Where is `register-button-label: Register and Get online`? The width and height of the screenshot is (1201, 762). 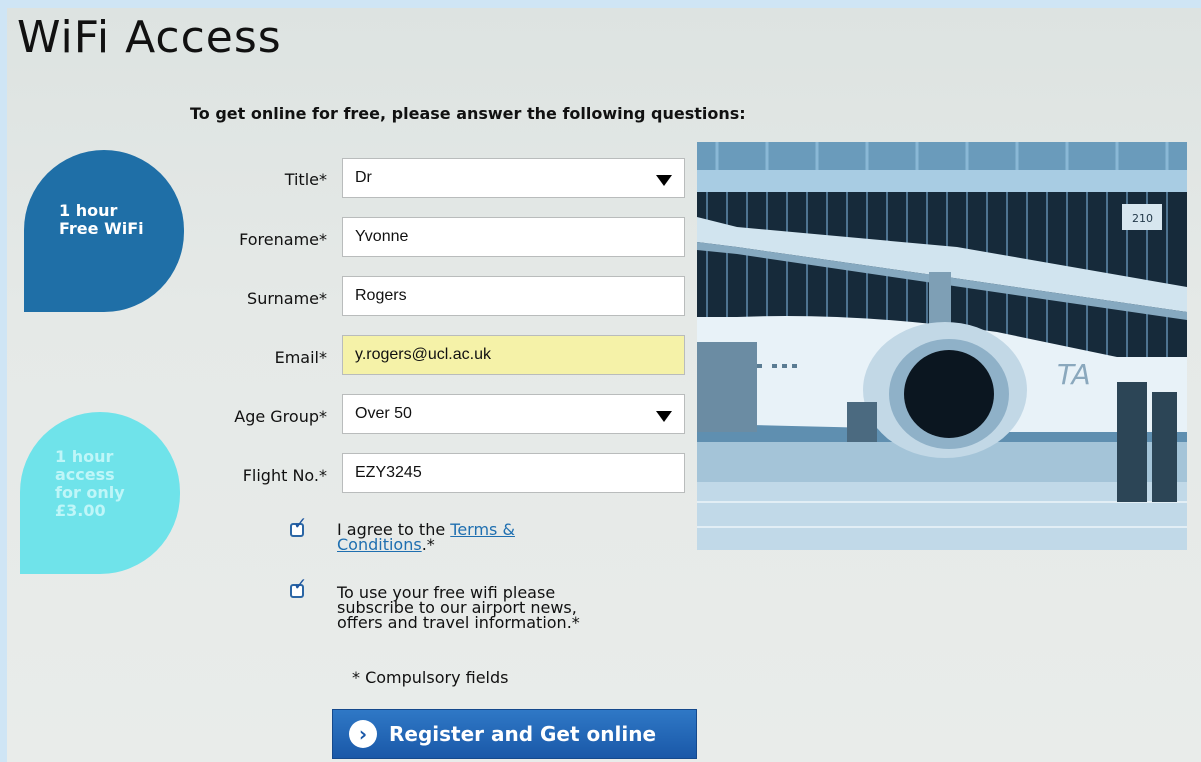 register-button-label: Register and Get online is located at coordinates (523, 734).